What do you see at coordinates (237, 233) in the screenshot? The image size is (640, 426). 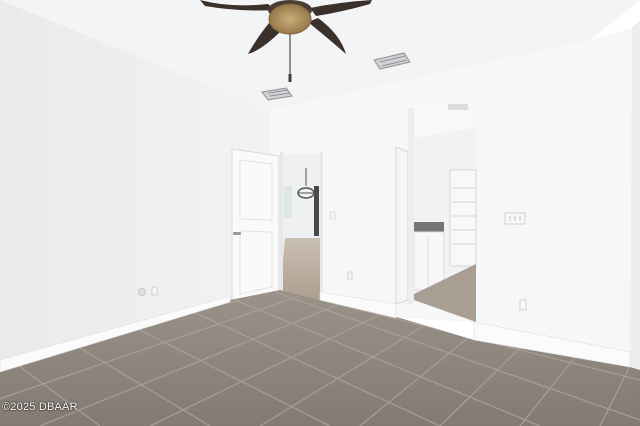 I see `door-handle` at bounding box center [237, 233].